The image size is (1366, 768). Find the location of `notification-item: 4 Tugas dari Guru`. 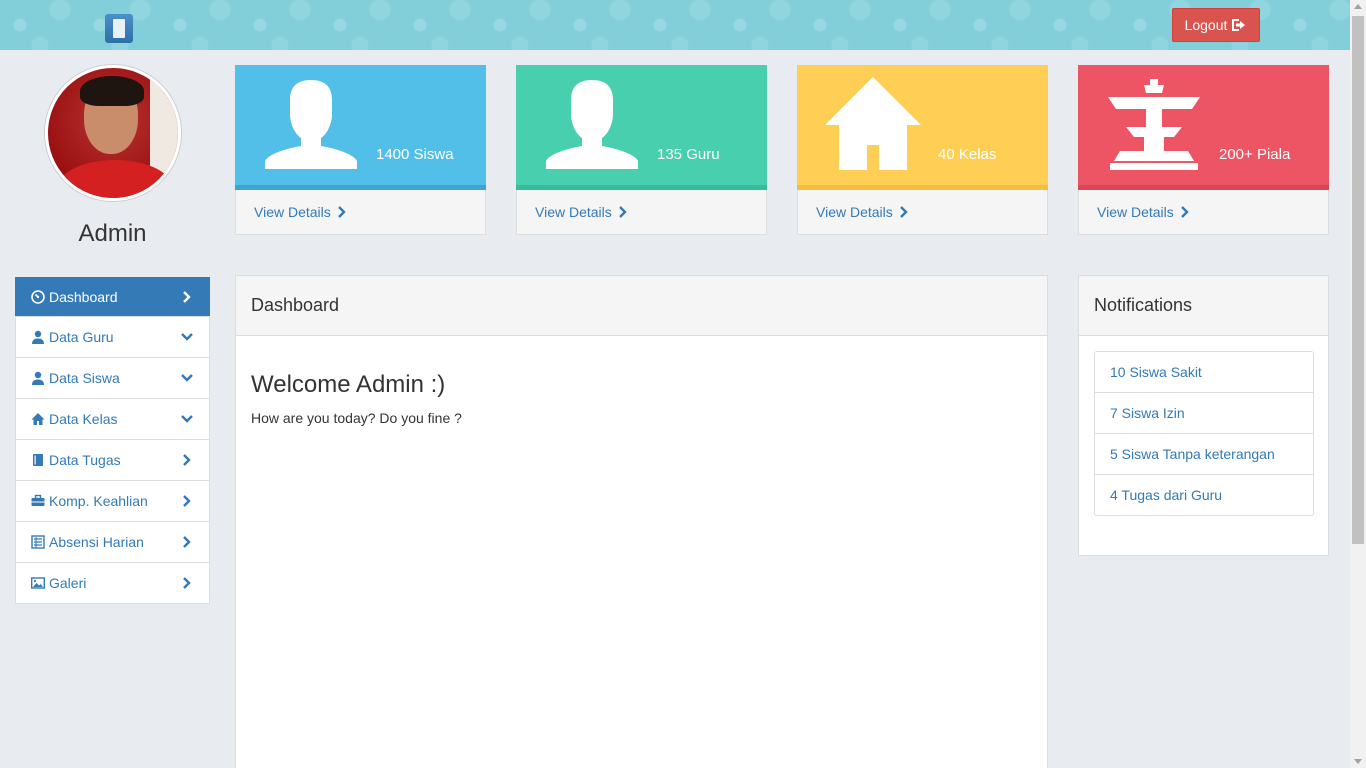

notification-item: 4 Tugas dari Guru is located at coordinates (1204, 495).